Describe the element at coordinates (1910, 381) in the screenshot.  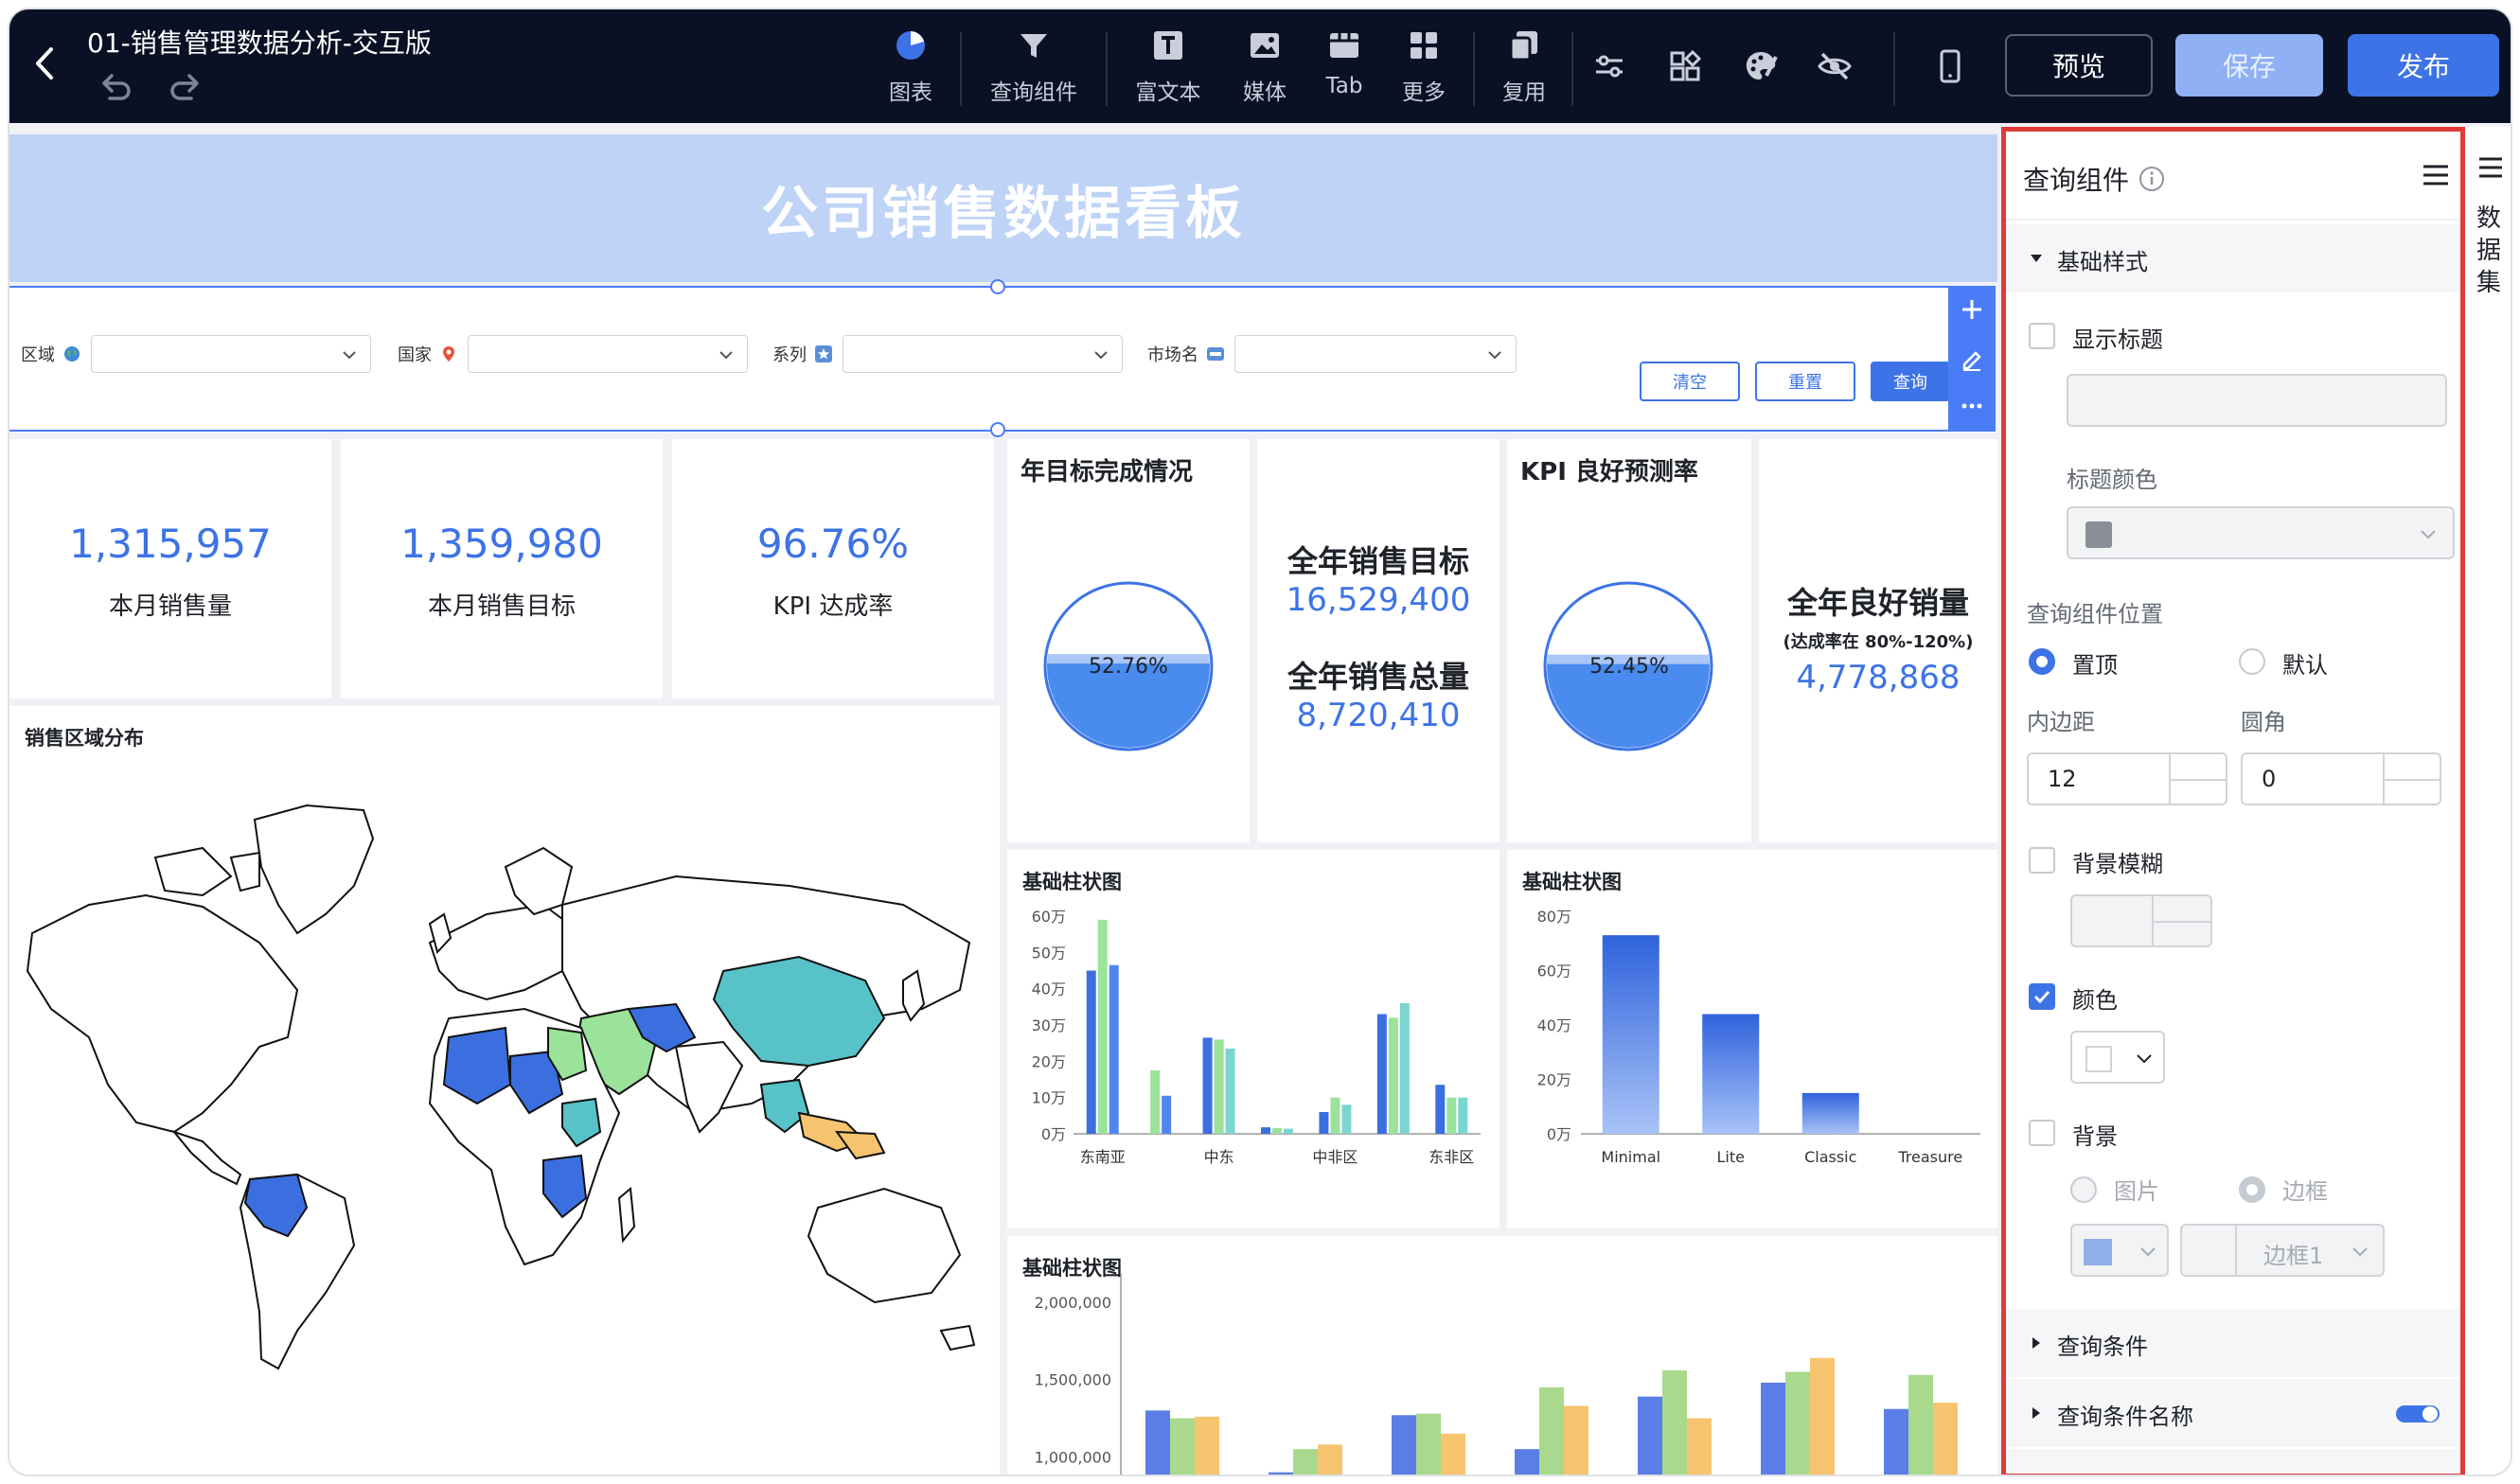
I see `search-button: 查询` at that location.